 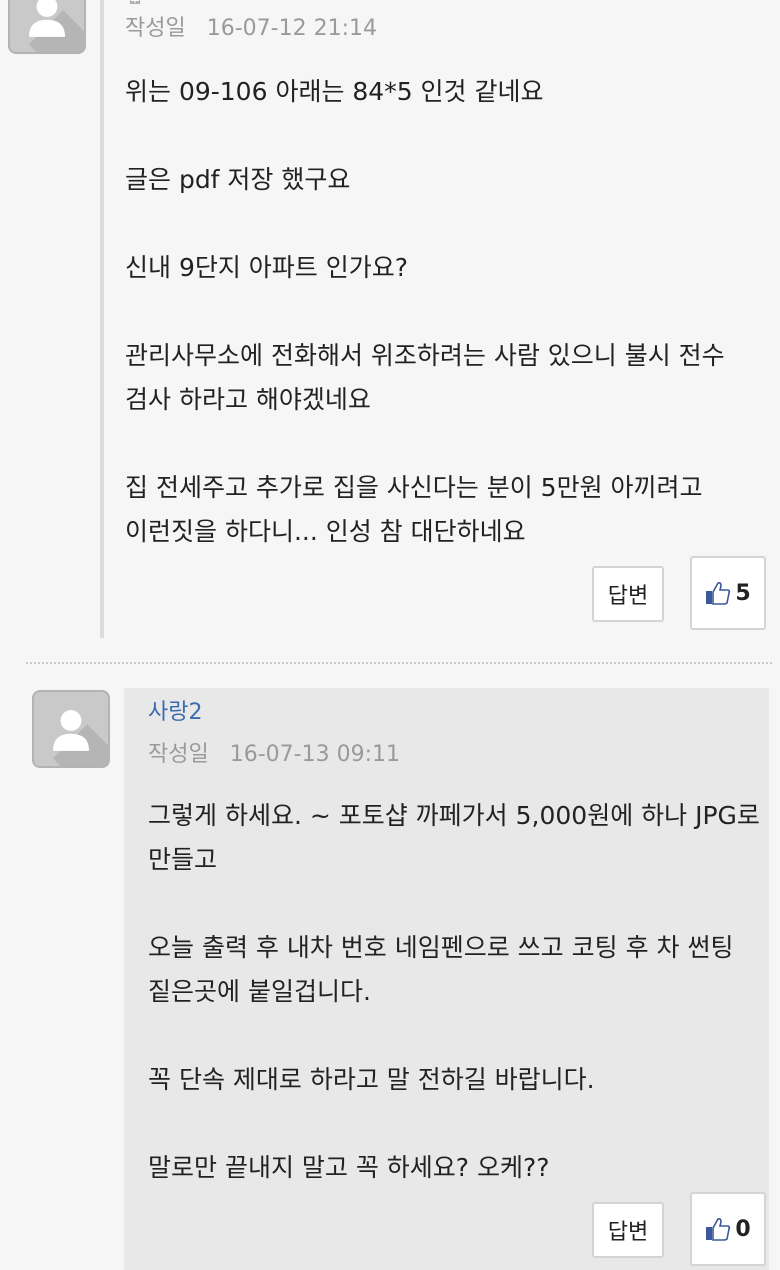 What do you see at coordinates (314, 754) in the screenshot?
I see `comment-date: 16-07-13 09:11` at bounding box center [314, 754].